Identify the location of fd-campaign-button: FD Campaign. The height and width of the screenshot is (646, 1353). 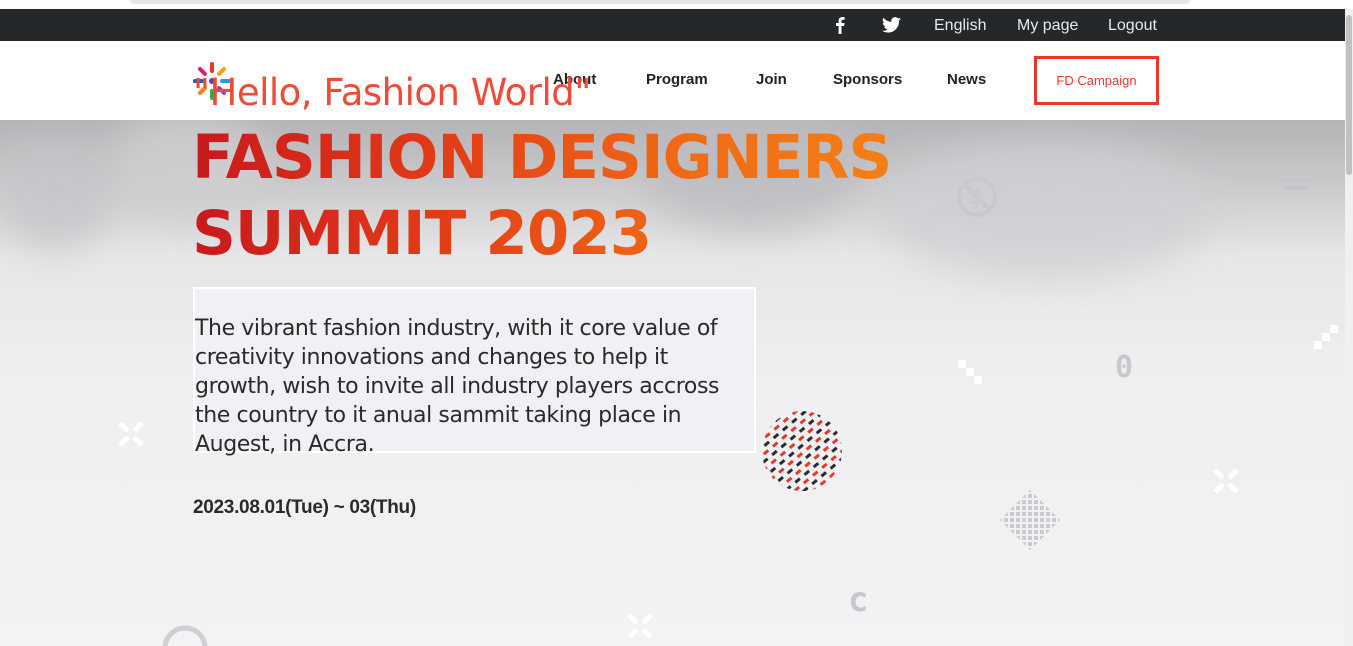
(1096, 80).